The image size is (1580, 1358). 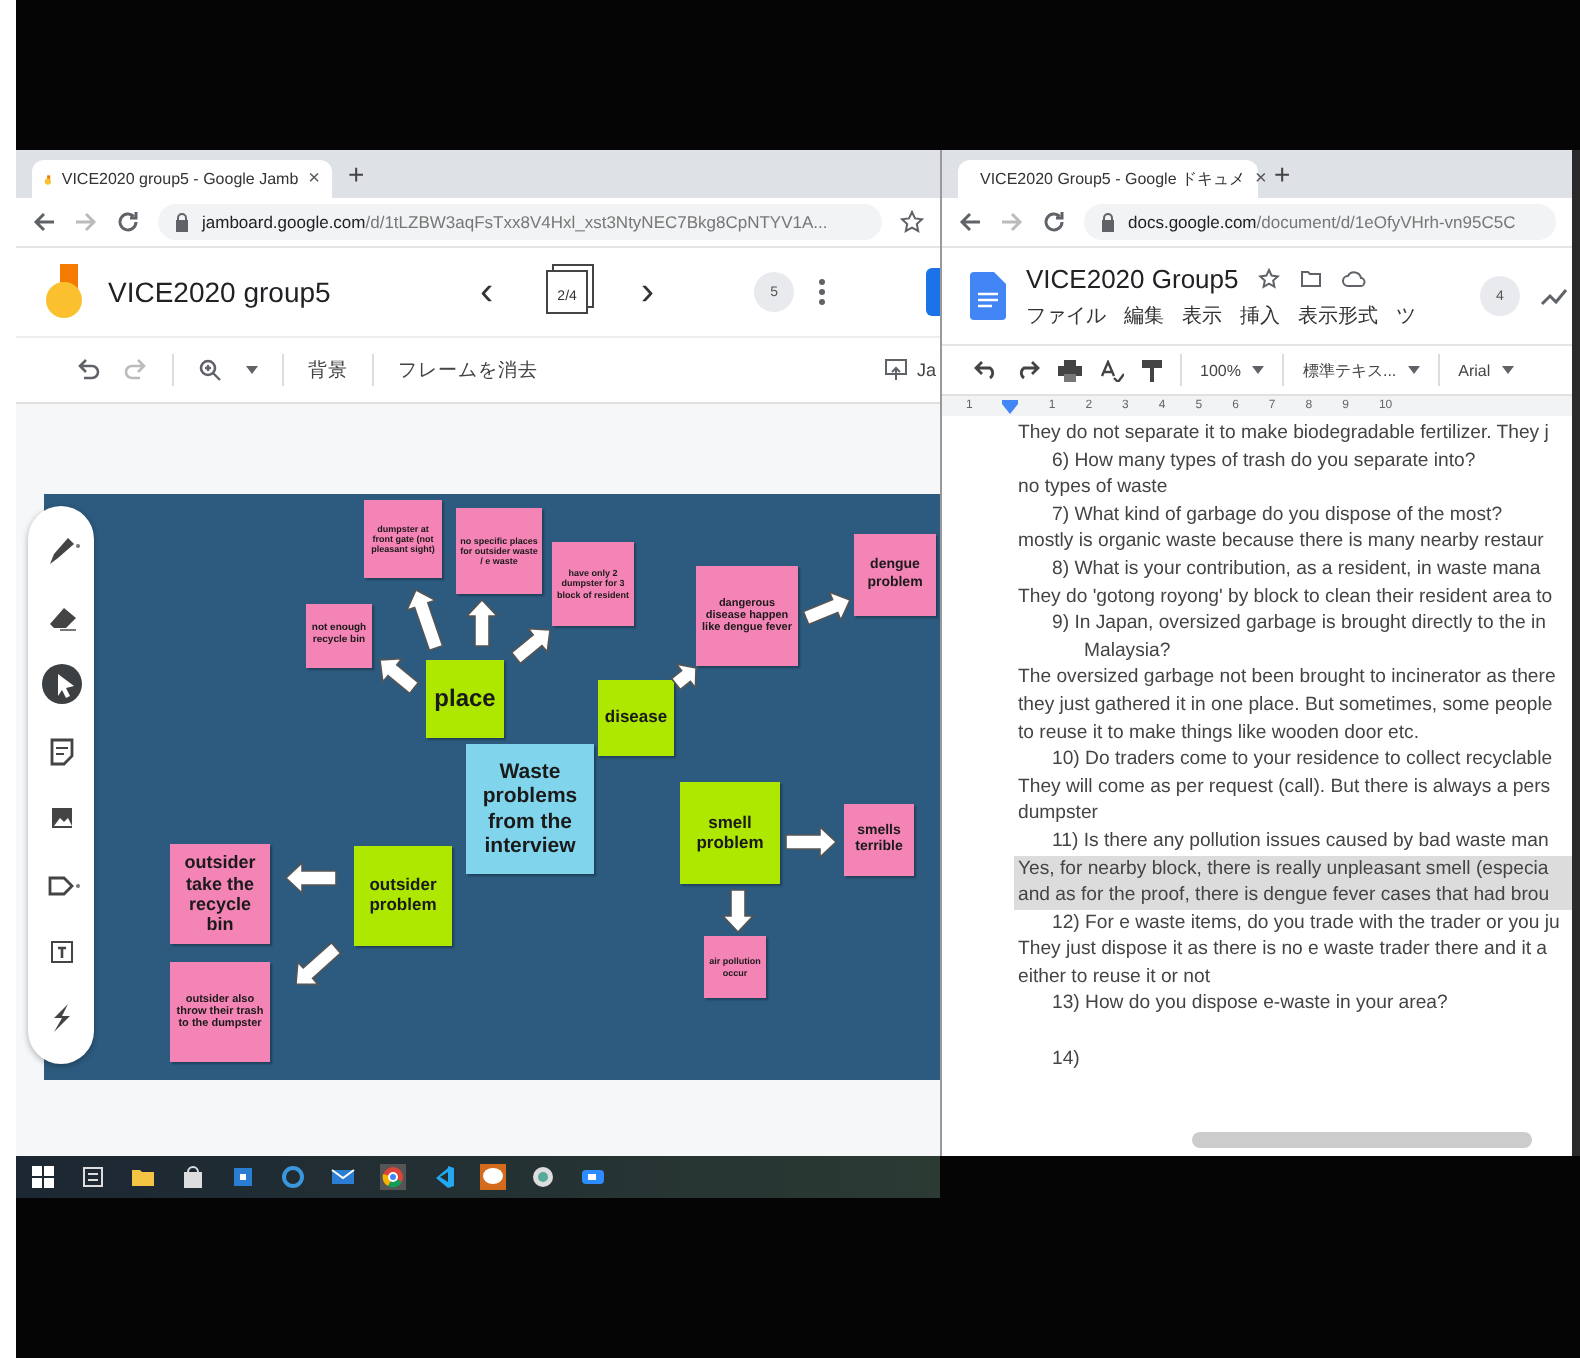 I want to click on screen-icon, so click(x=896, y=370).